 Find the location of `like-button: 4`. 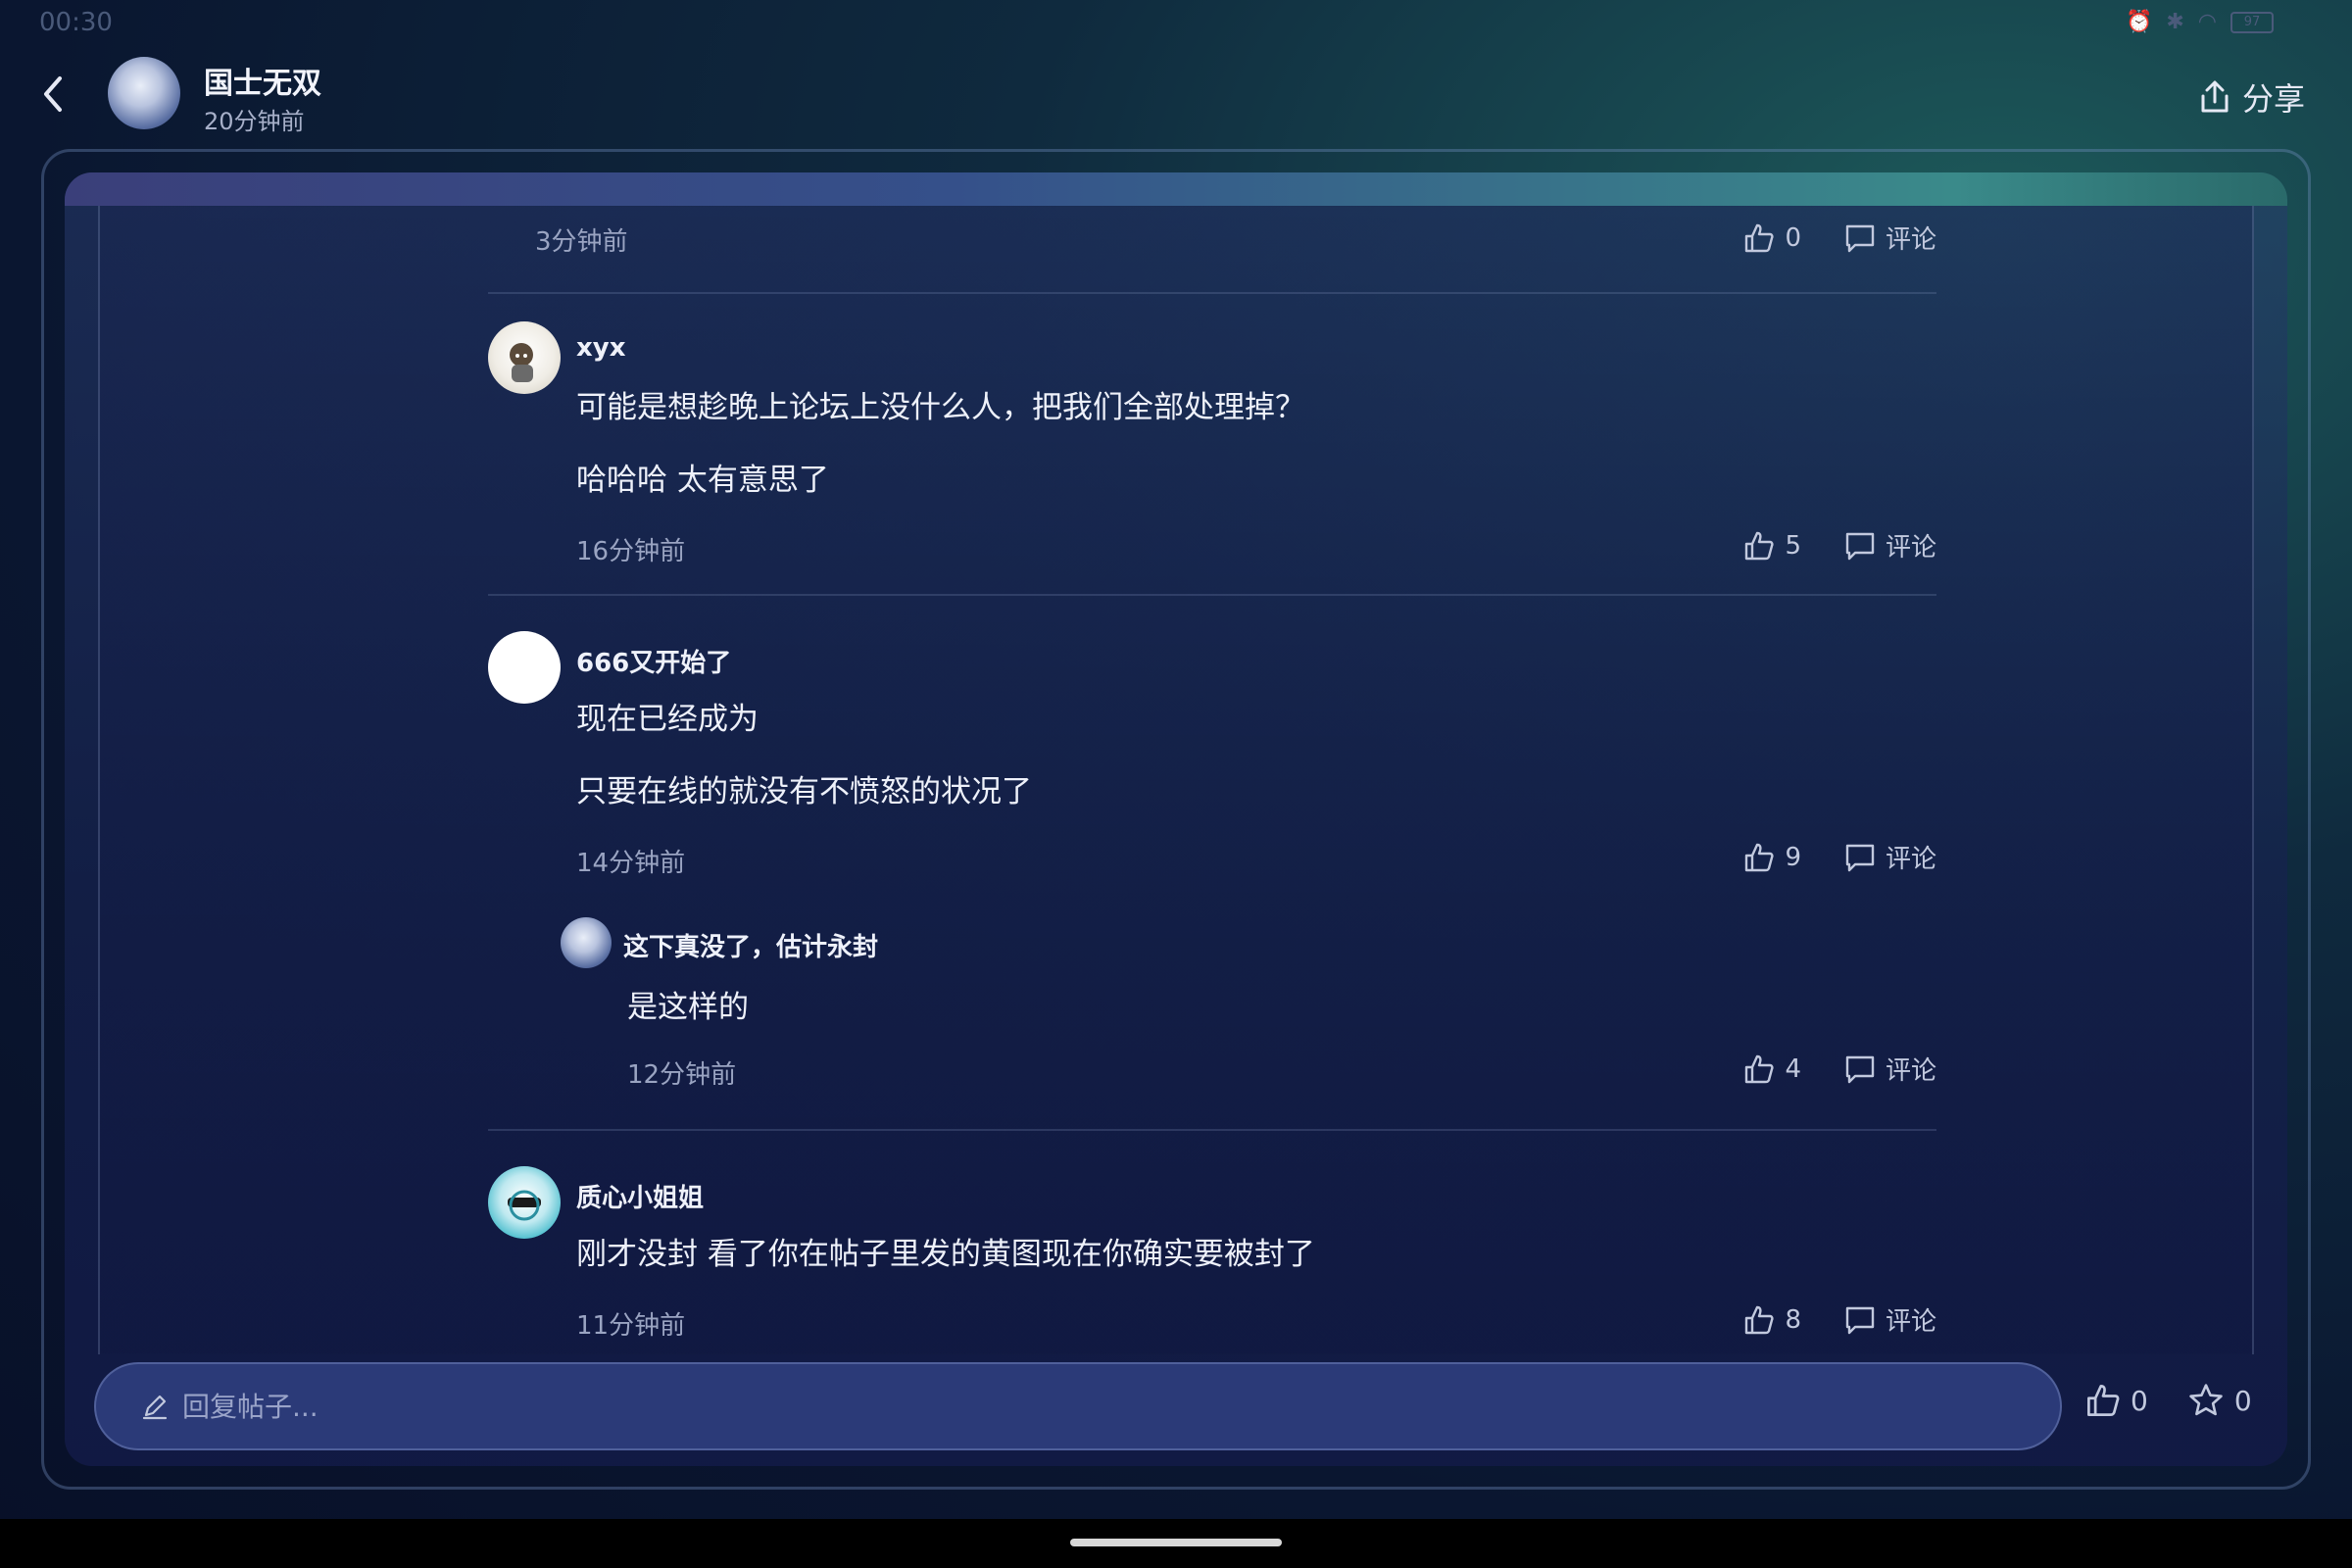

like-button: 4 is located at coordinates (1772, 1069).